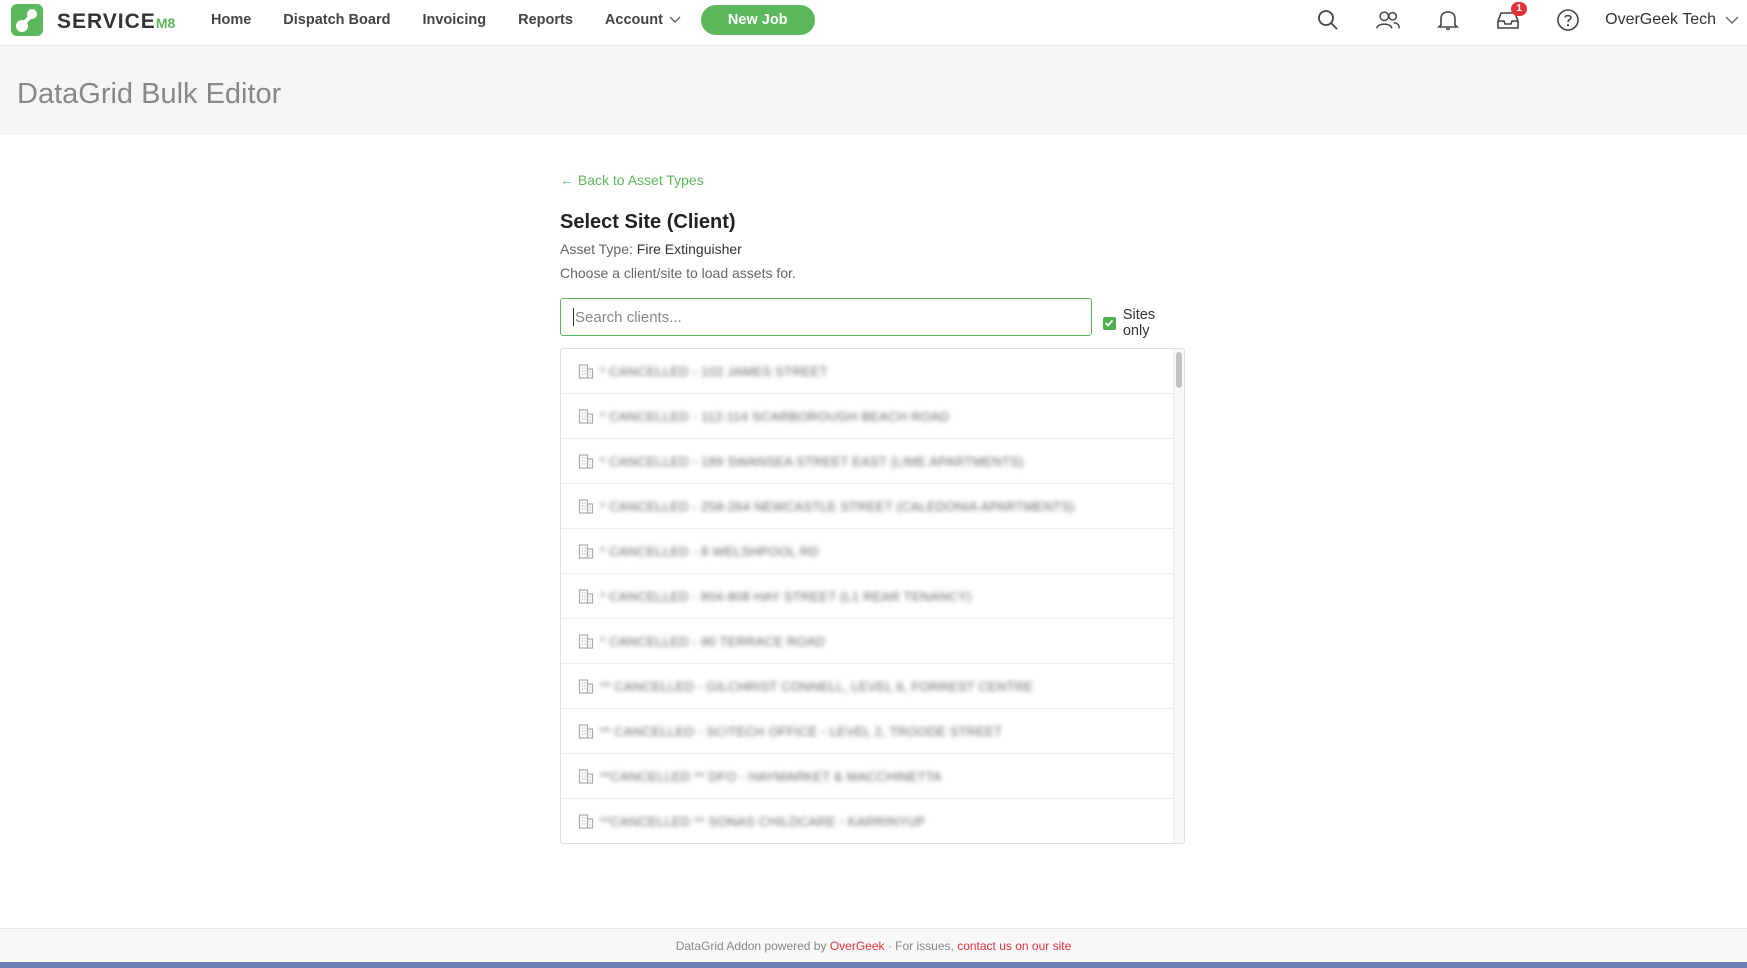 The height and width of the screenshot is (968, 1747). What do you see at coordinates (231, 20) in the screenshot?
I see `nav-home: Home` at bounding box center [231, 20].